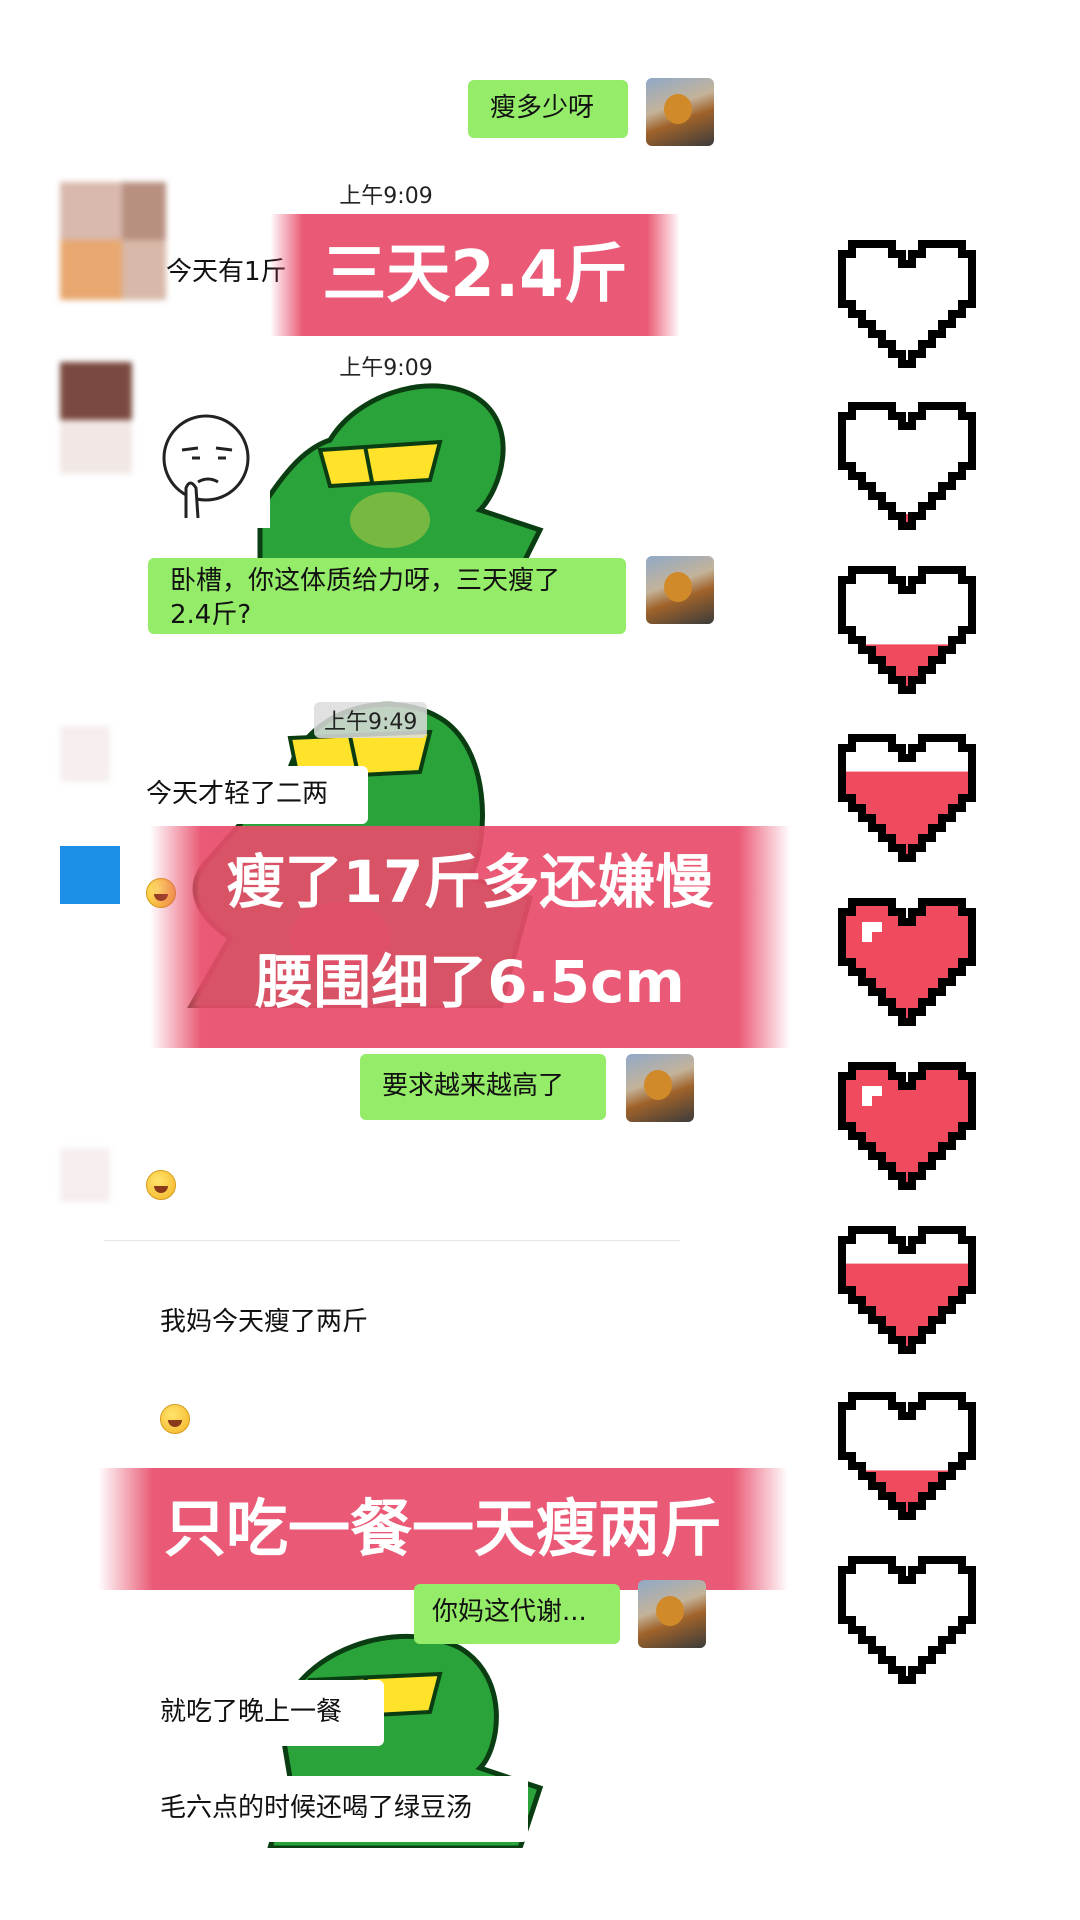  Describe the element at coordinates (251, 795) in the screenshot. I see `message-bubble-received: 今天才轻了二两` at that location.